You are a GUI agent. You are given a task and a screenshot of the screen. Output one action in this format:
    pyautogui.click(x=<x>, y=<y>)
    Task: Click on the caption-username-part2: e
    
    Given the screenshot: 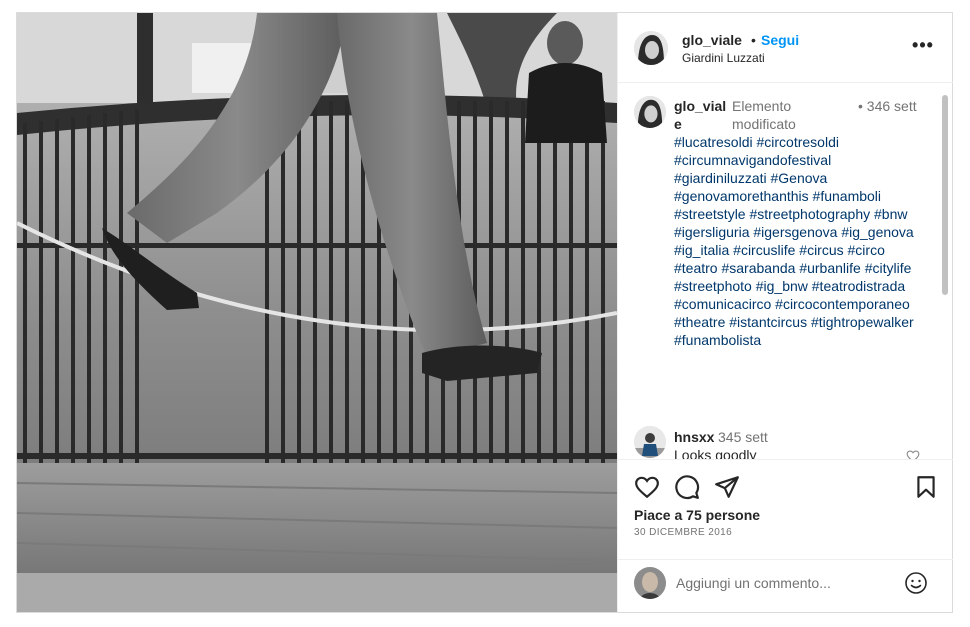 What is the action you would take?
    pyautogui.click(x=678, y=124)
    